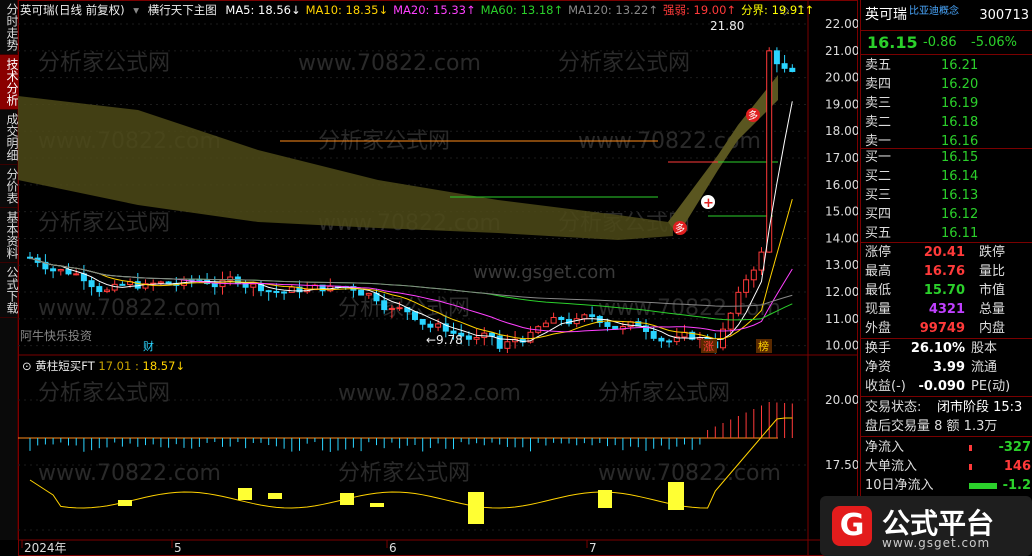  Describe the element at coordinates (522, 10) in the screenshot. I see `ma-value-3: MA60: 13.18↑` at that location.